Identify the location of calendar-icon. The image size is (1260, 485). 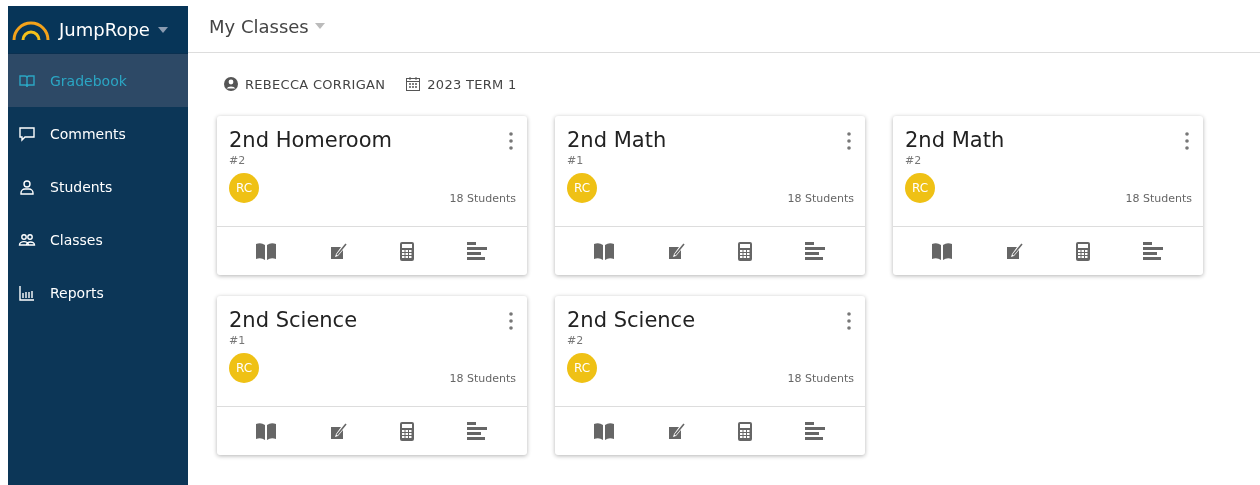
(413, 84).